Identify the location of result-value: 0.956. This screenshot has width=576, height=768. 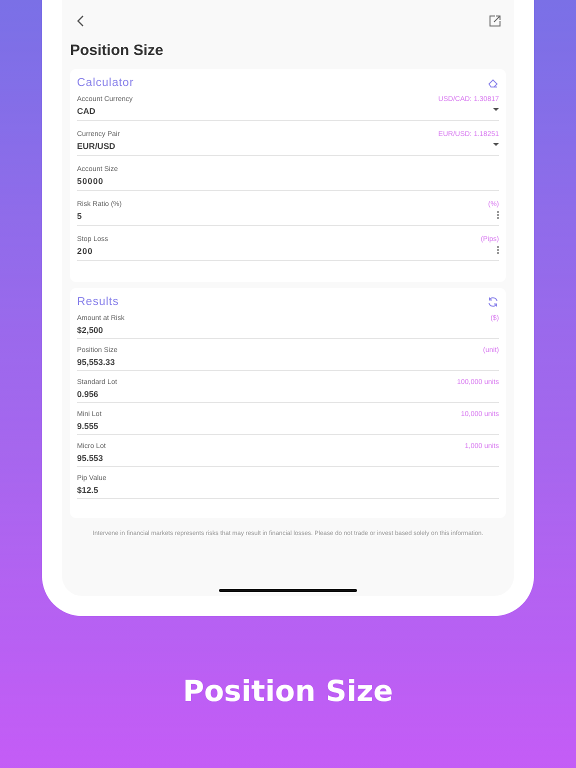
(87, 394).